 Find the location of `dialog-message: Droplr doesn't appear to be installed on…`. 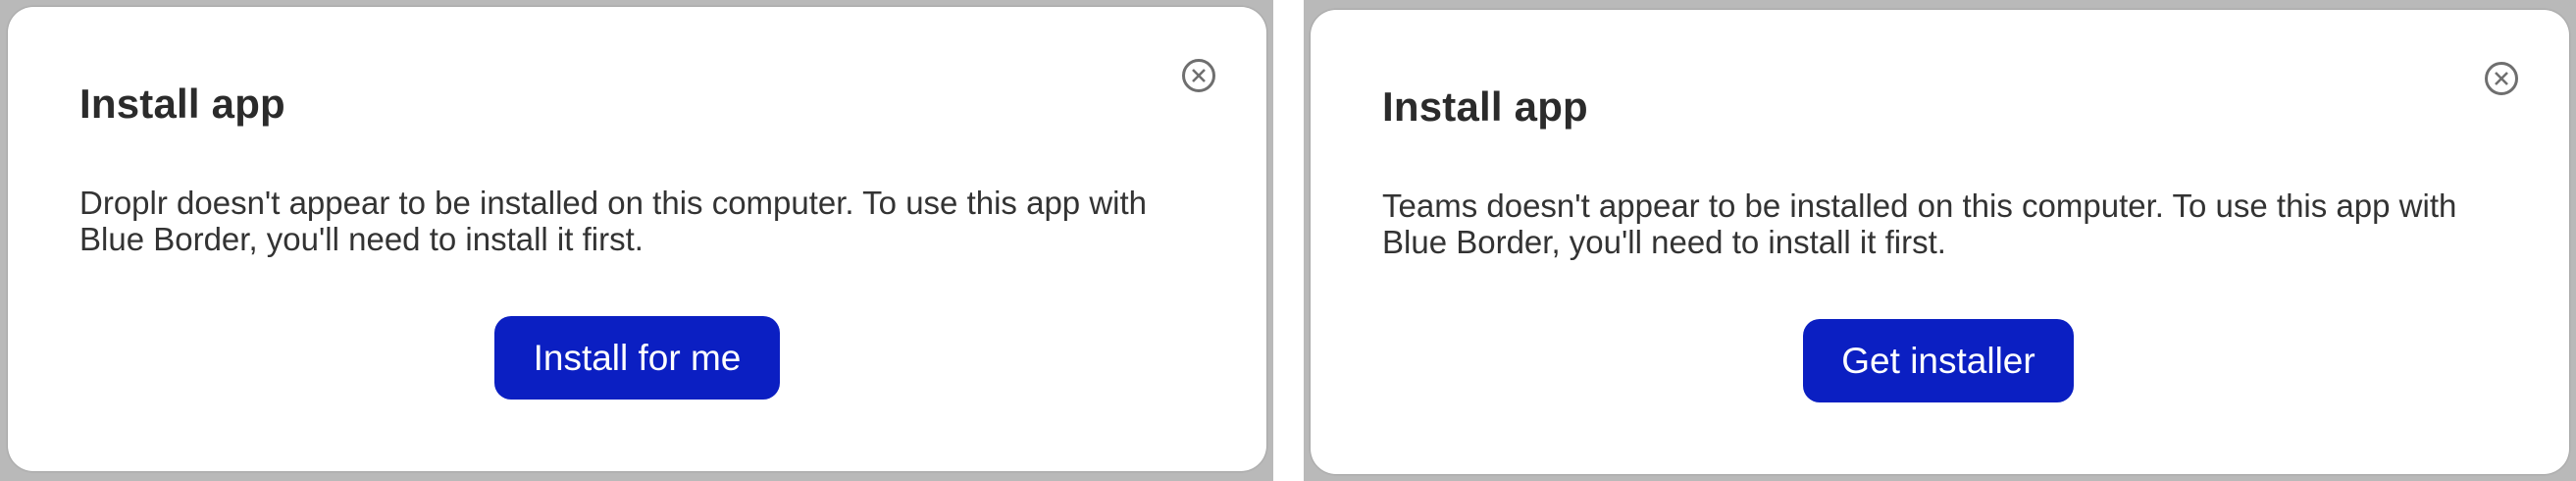

dialog-message: Droplr doesn't appear to be installed on… is located at coordinates (613, 221).